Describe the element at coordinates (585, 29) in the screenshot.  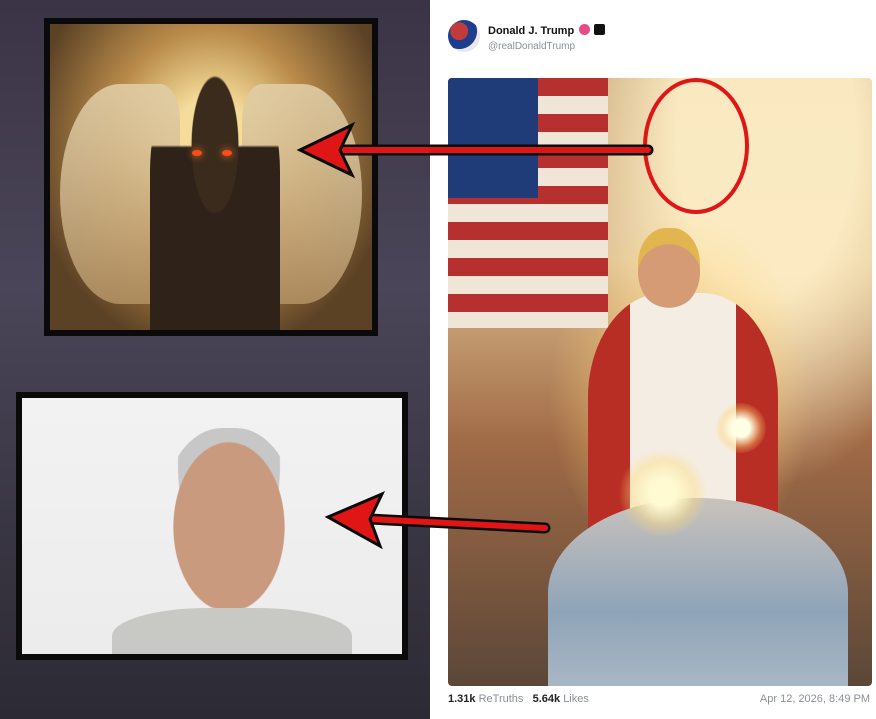
I see `verified-badge-icon` at that location.